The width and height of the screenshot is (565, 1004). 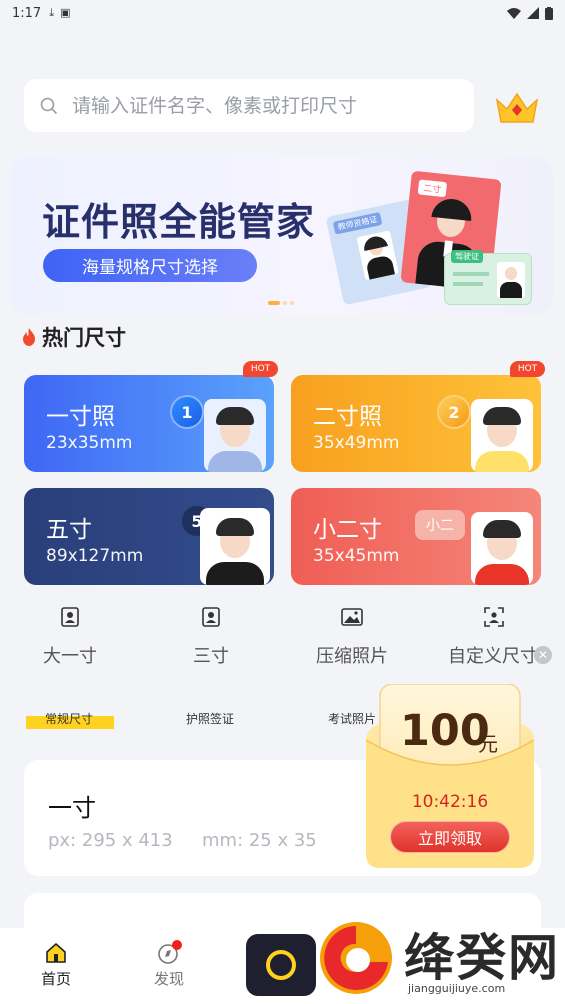 What do you see at coordinates (488, 277) in the screenshot?
I see `banner-card-driver: 驾驶证` at bounding box center [488, 277].